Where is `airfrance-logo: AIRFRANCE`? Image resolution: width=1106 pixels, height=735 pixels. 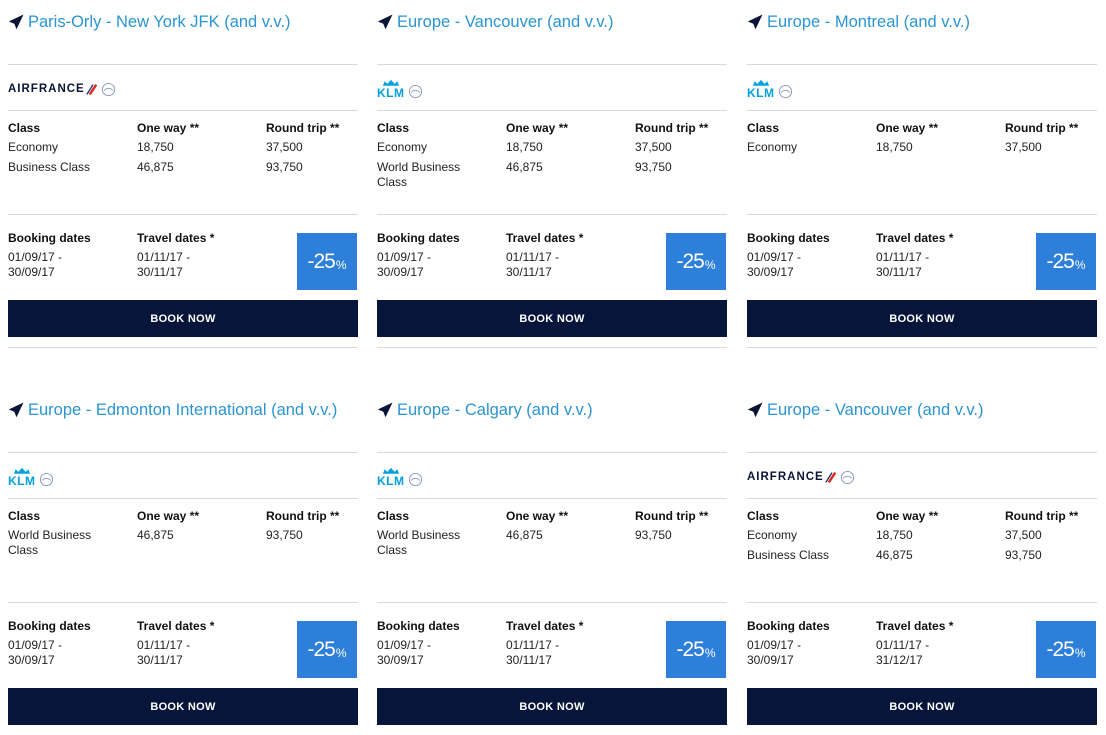 airfrance-logo: AIRFRANCE is located at coordinates (62, 89).